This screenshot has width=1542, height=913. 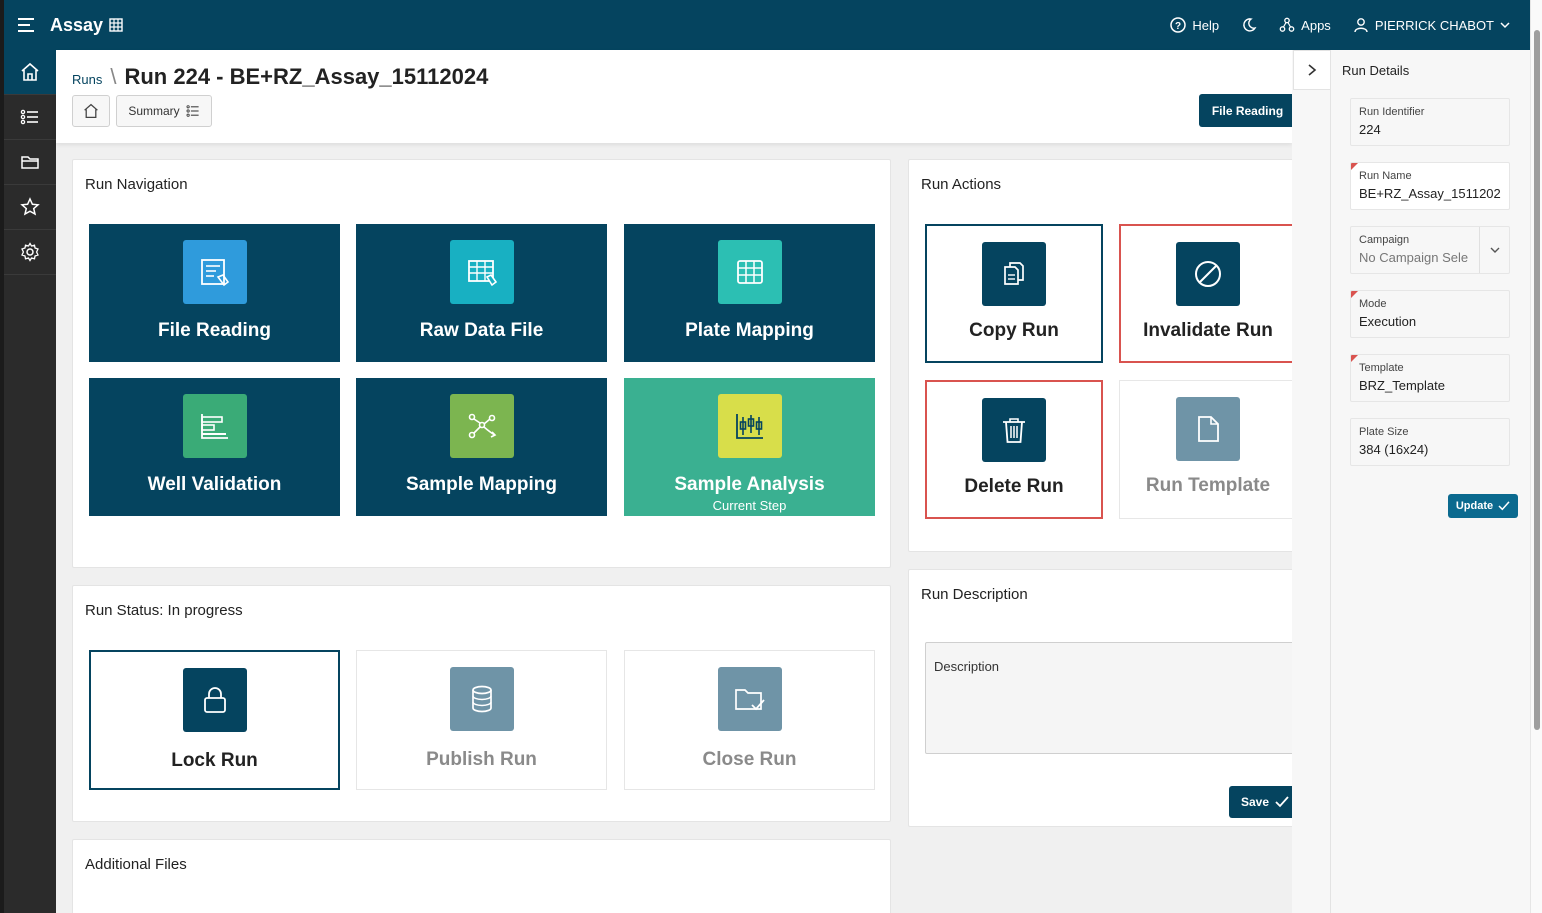 I want to click on publish-run-button: Publish Run, so click(x=481, y=720).